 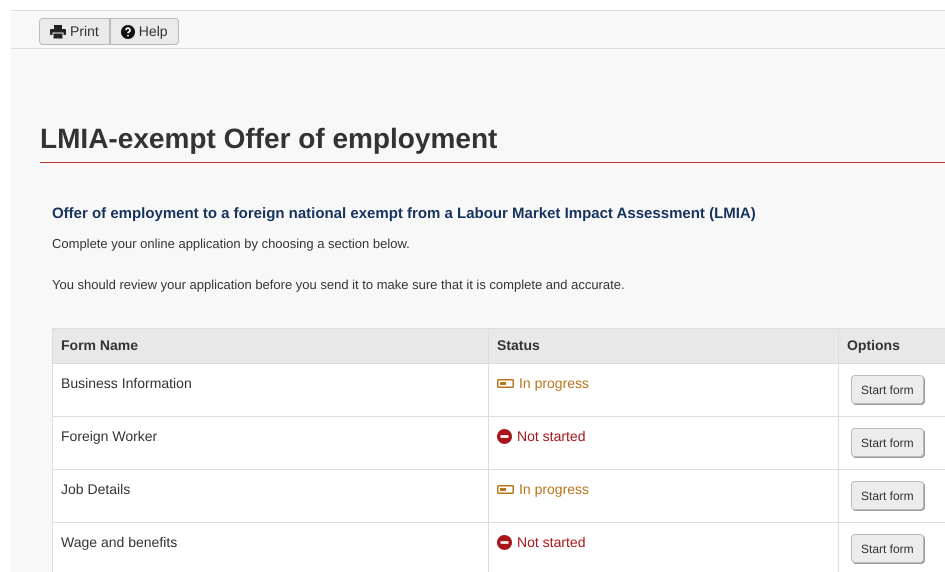 I want to click on print-button: Print, so click(x=74, y=31).